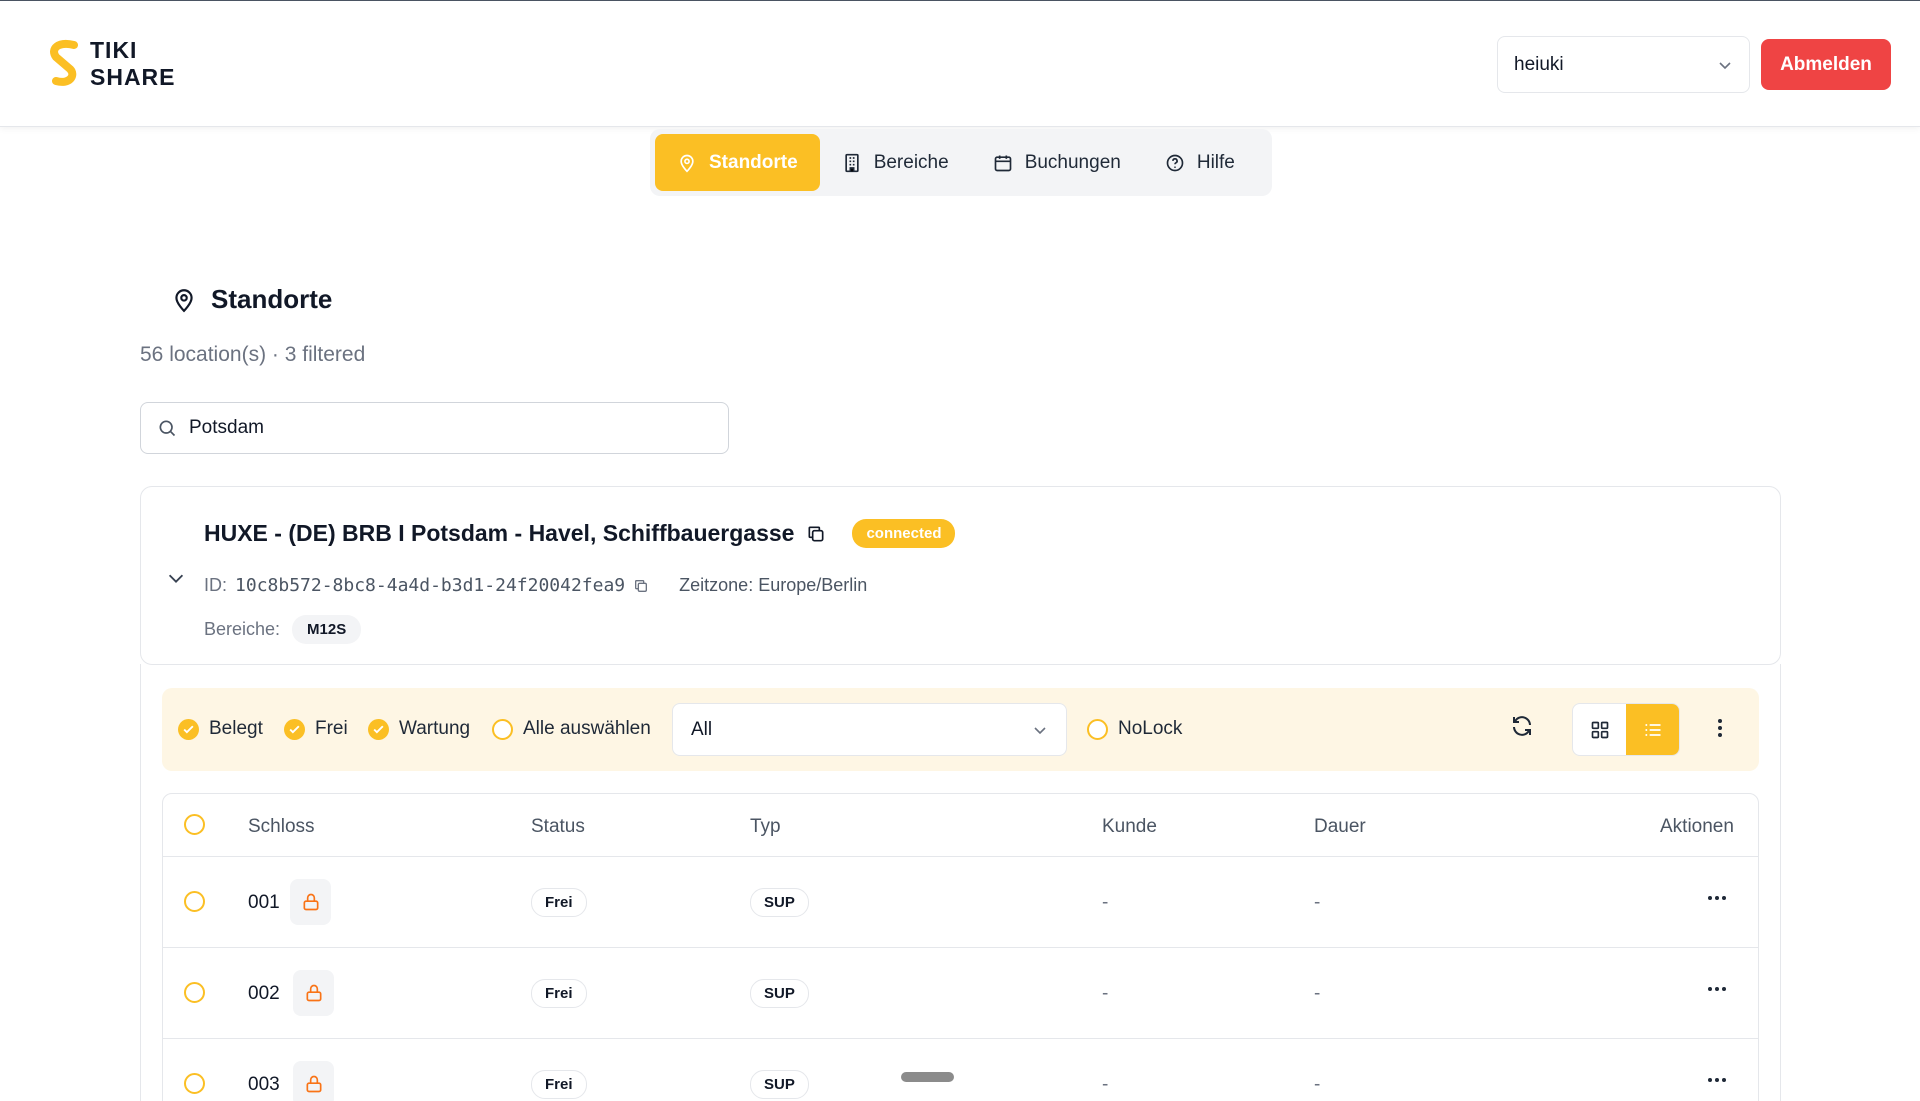 The image size is (1920, 1101). I want to click on tab-bereiche-label: Bereiche, so click(911, 162).